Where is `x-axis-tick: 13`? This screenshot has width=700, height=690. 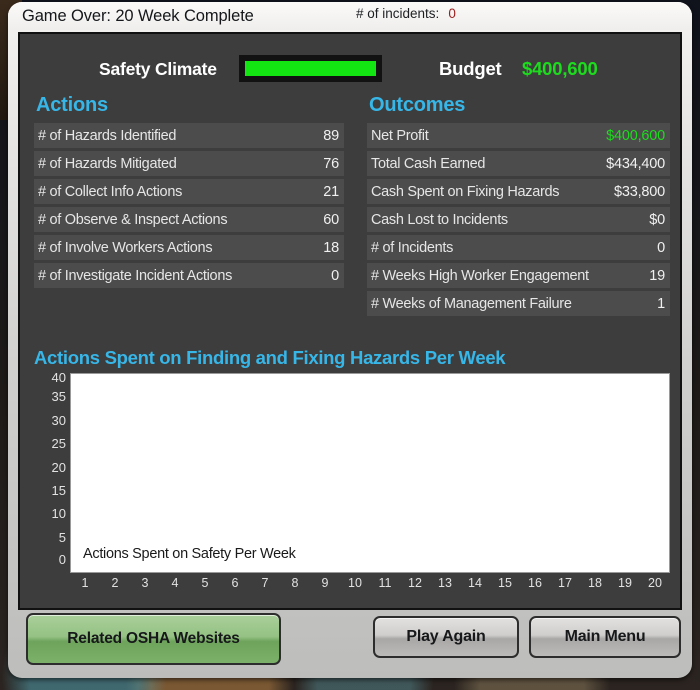 x-axis-tick: 13 is located at coordinates (445, 583).